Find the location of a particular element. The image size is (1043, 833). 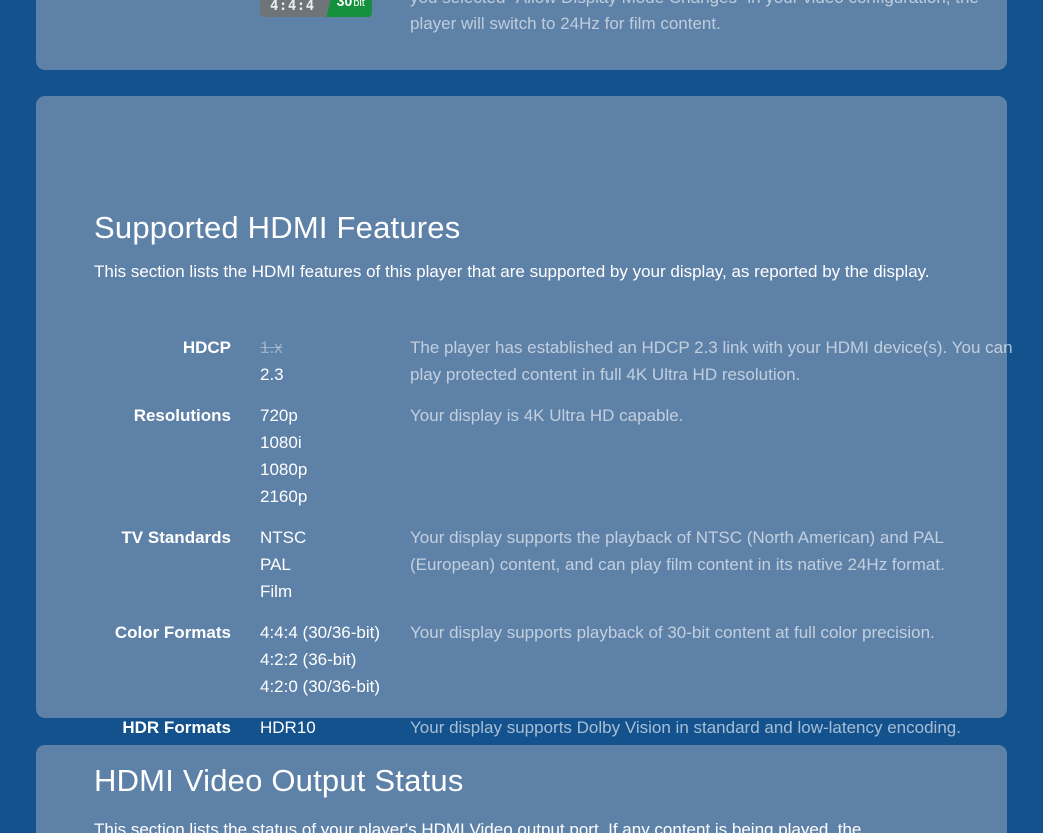

output-section-title: HDMI Video Output Status is located at coordinates (279, 780).